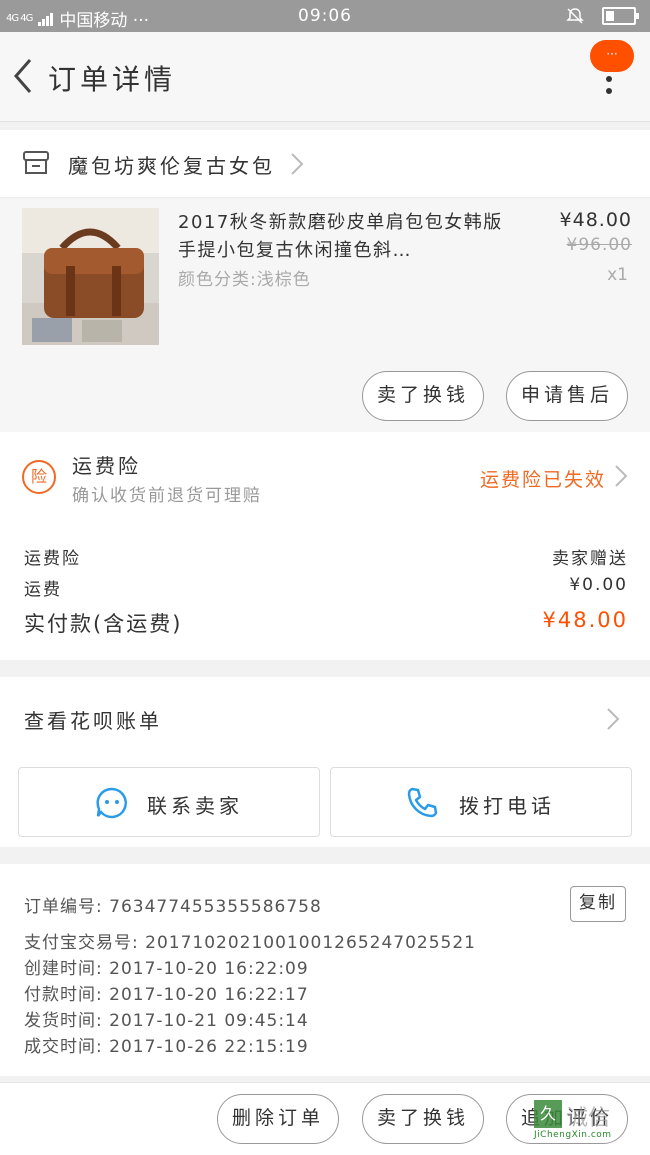 This screenshot has height=1155, width=650. Describe the element at coordinates (173, 907) in the screenshot. I see `order-number: 订单编号: 763477455355586758` at that location.